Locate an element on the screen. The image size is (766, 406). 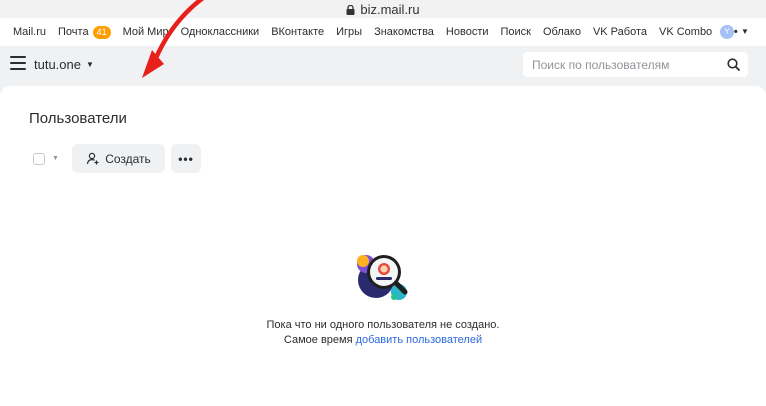
empty-state-cta: Самое время добавить пользователей is located at coordinates (383, 340).